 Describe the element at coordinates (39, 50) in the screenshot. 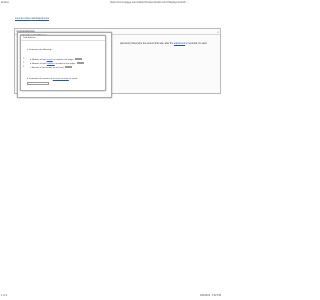

I see `question-a-intro: a. Determine the following:` at that location.